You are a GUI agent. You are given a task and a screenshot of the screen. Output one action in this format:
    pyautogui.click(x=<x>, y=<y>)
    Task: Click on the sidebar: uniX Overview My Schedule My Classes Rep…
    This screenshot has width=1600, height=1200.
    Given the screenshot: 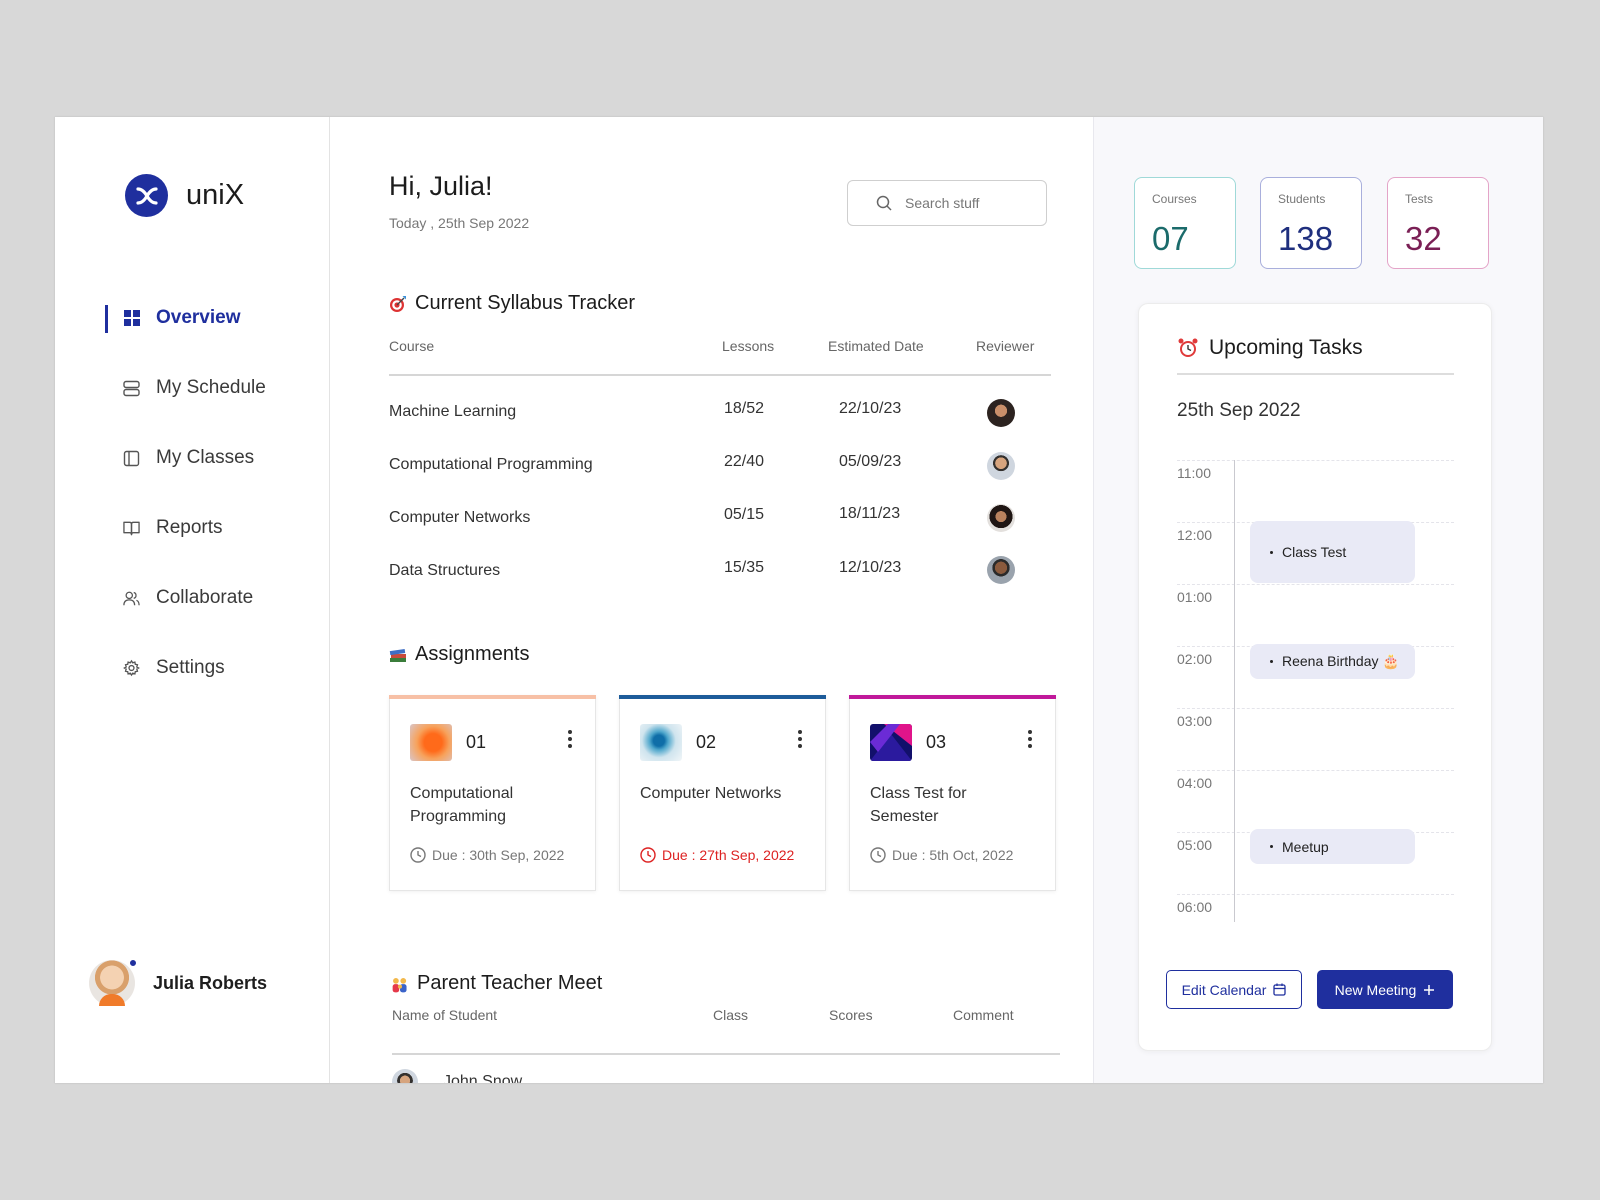 What is the action you would take?
    pyautogui.click(x=192, y=600)
    